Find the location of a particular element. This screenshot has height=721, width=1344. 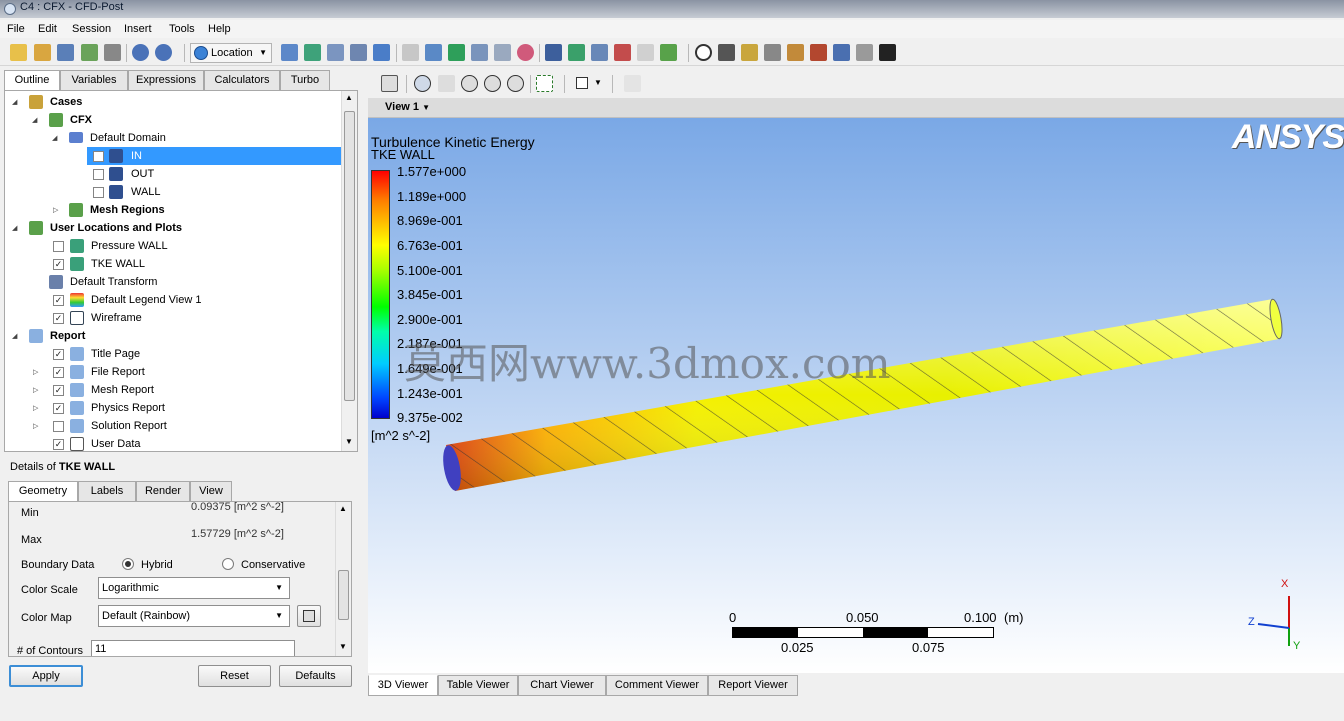

menu-insert: Insert is located at coordinates (138, 29).